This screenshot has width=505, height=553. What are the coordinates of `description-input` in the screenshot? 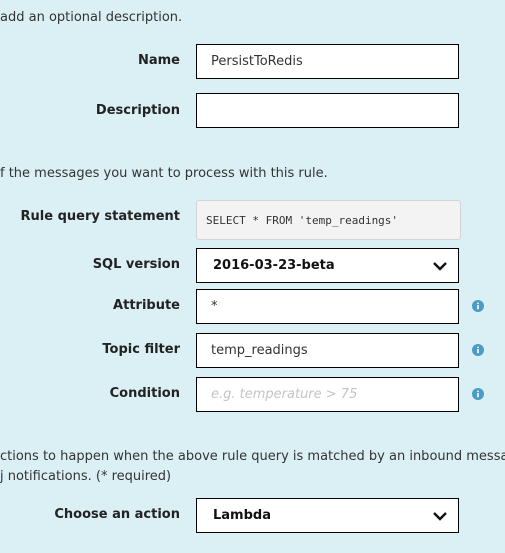 It's located at (327, 110).